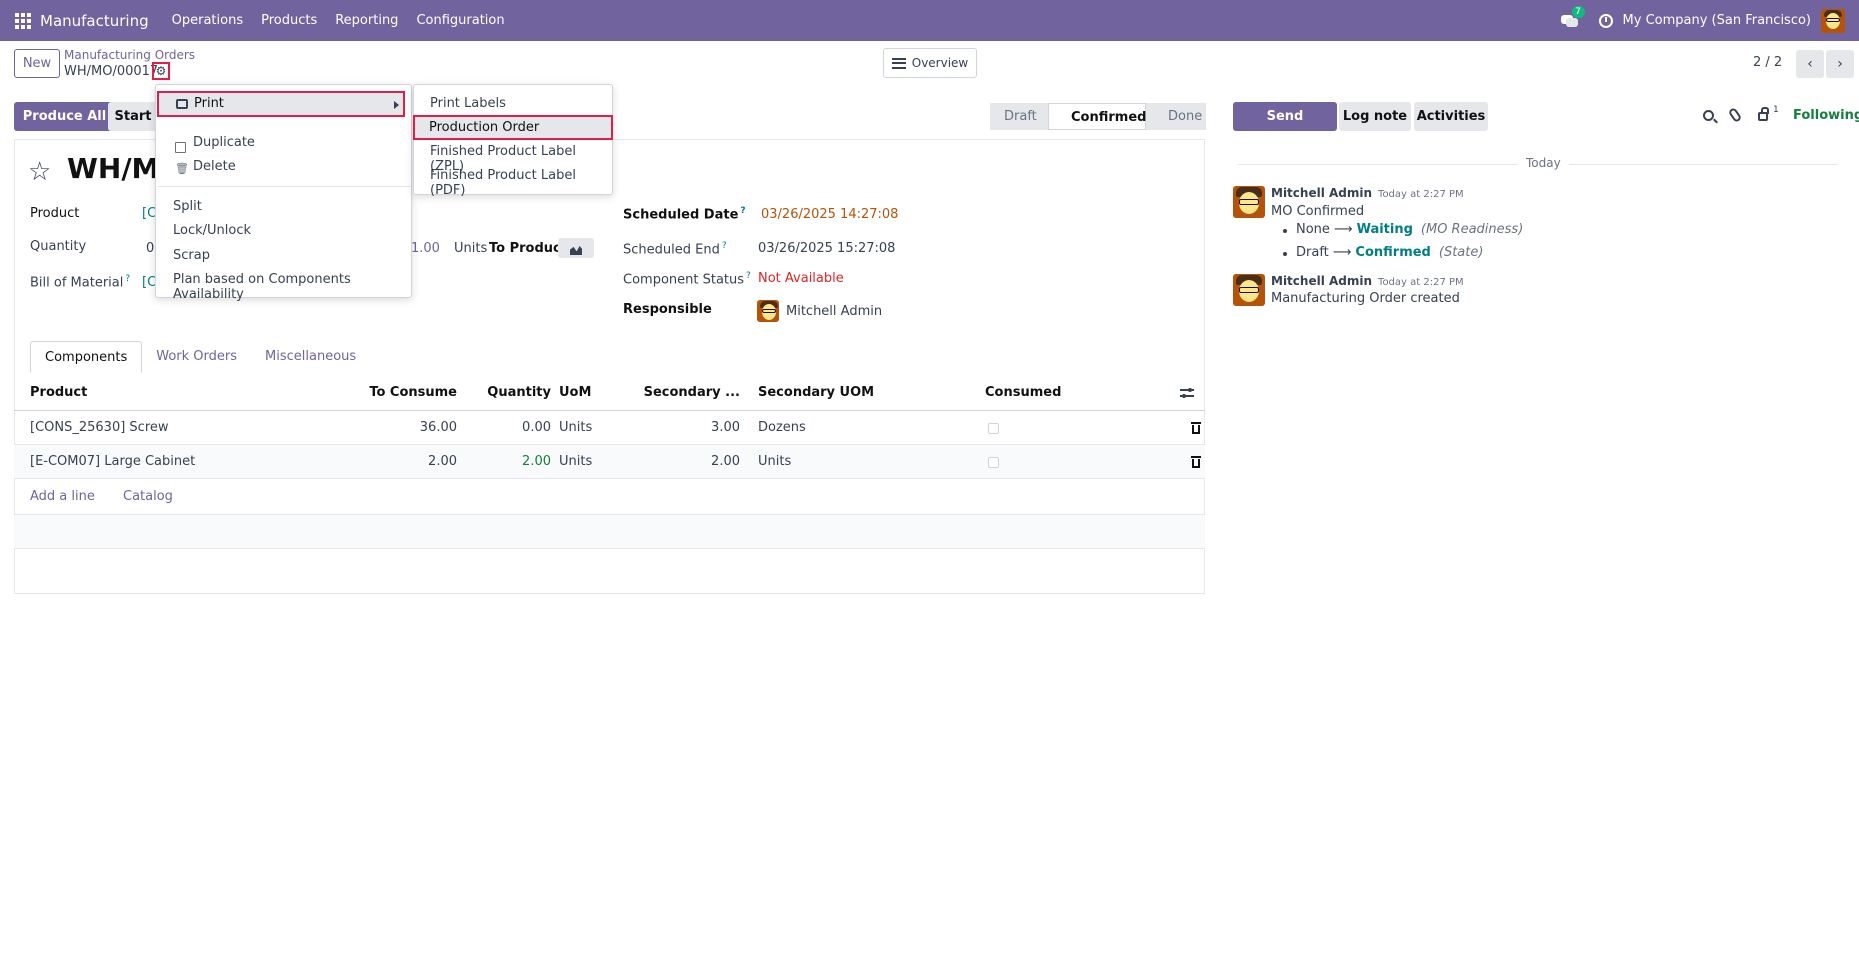 The image size is (1859, 972). I want to click on menu-scrap: Scrap, so click(191, 255).